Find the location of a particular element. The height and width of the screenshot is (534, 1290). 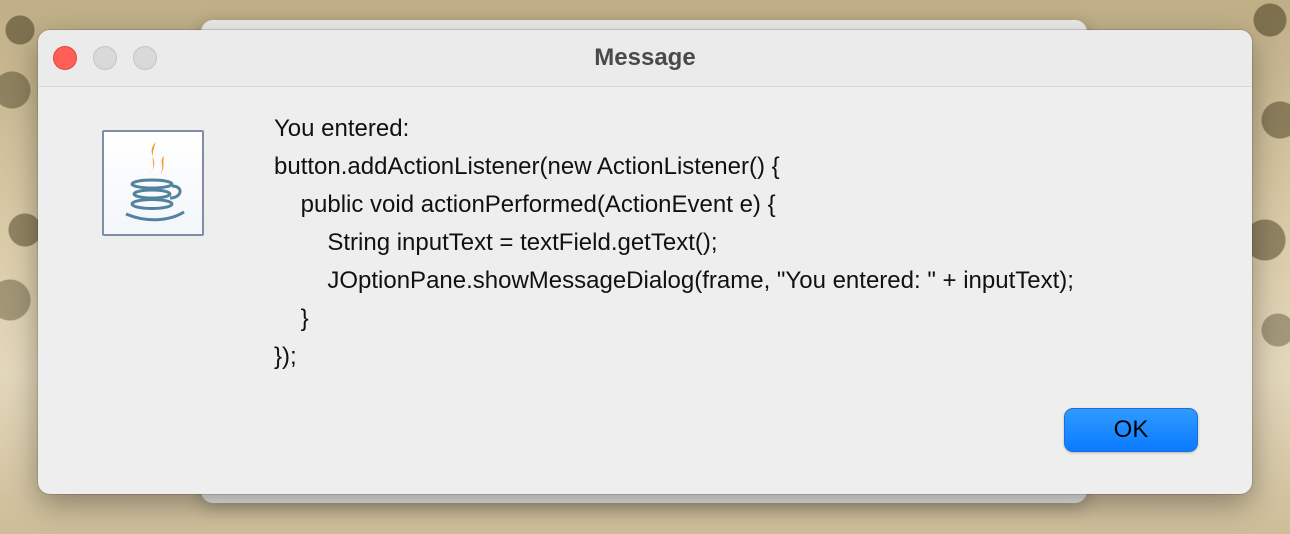

title-bar: Message is located at coordinates (645, 58).